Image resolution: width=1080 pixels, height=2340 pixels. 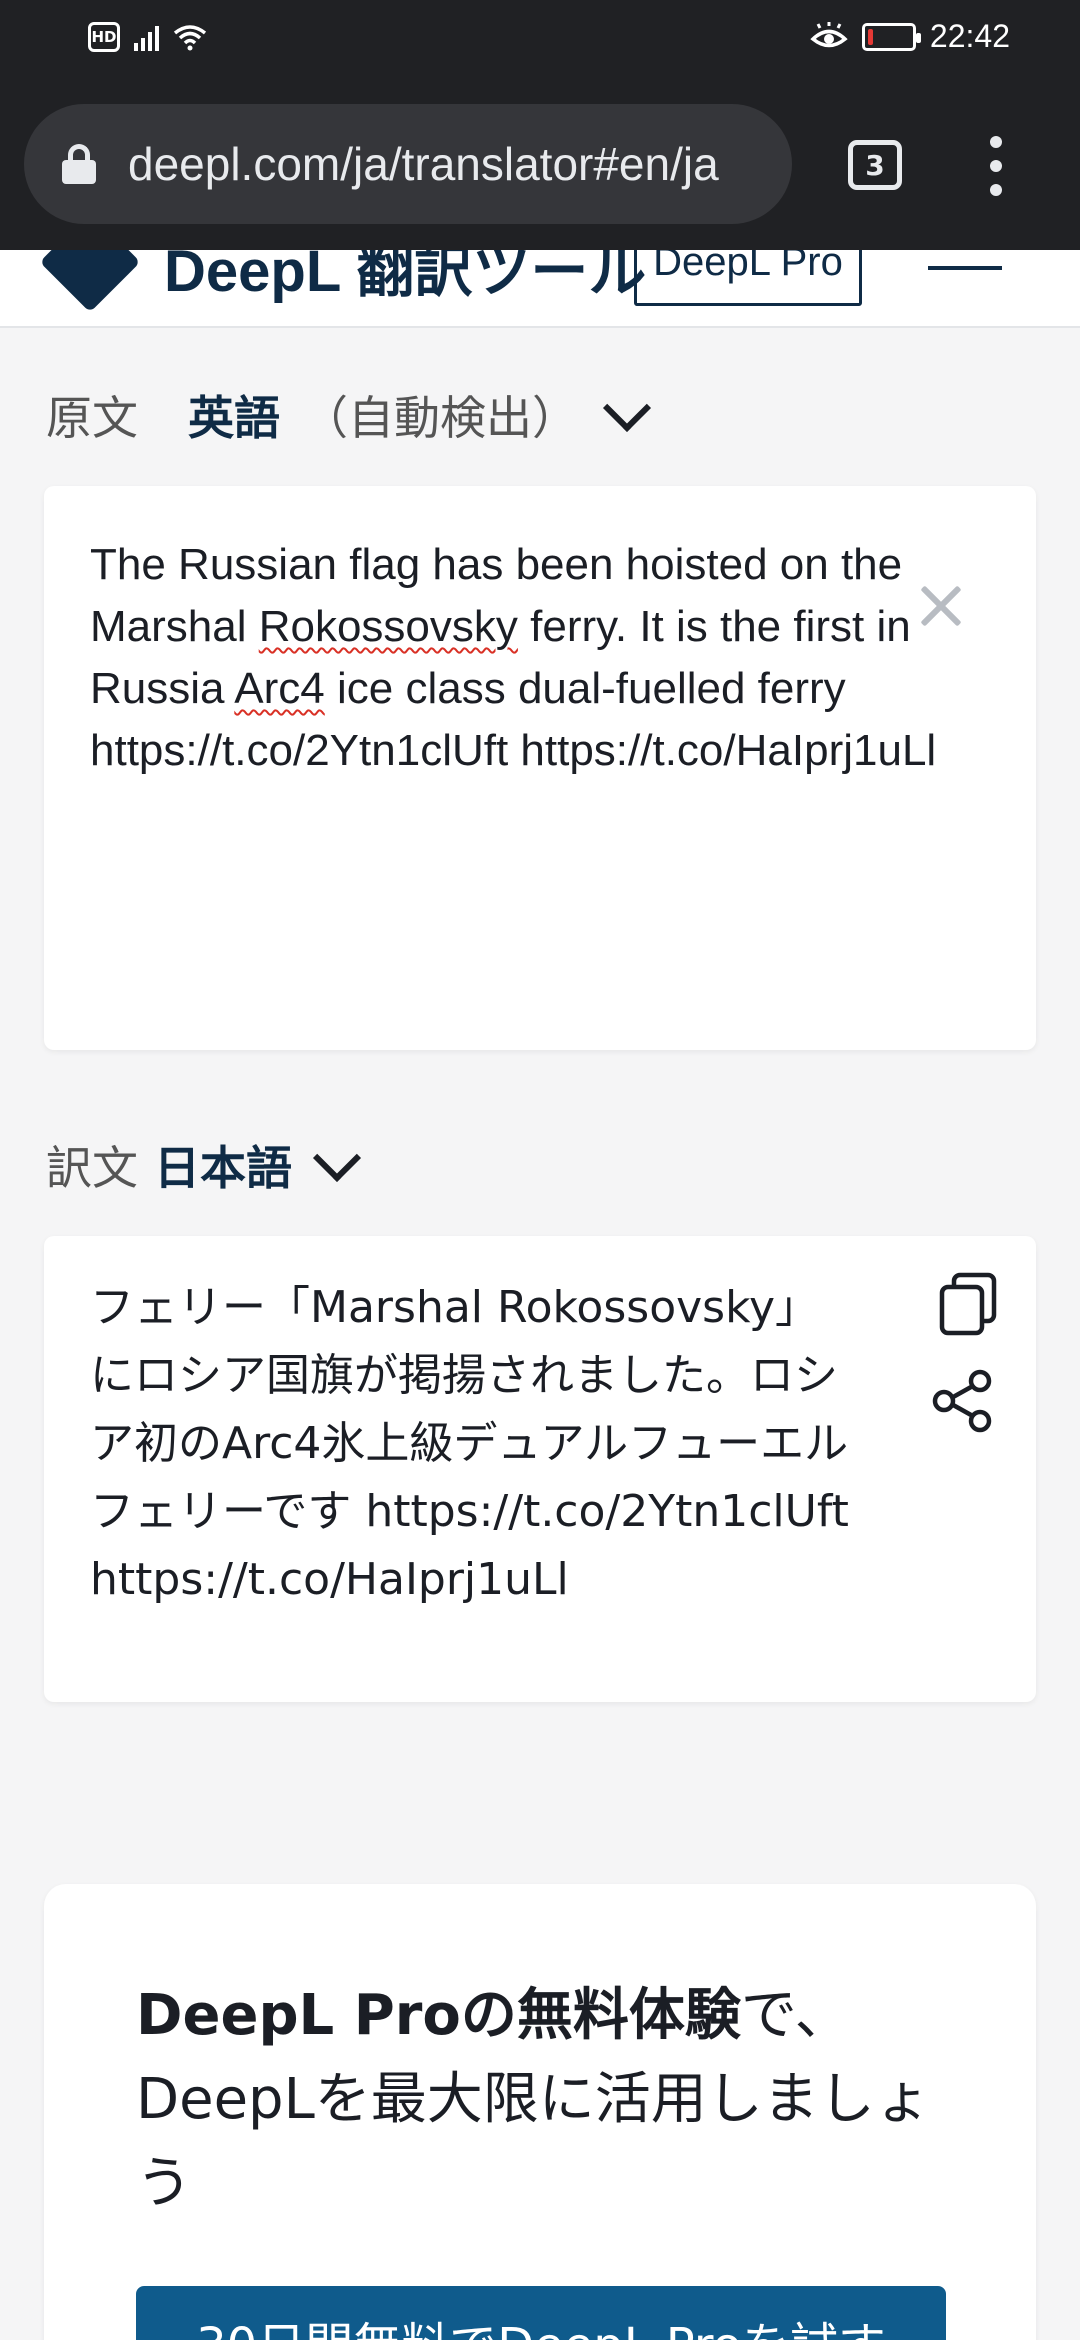 What do you see at coordinates (996, 166) in the screenshot?
I see `browser-menu-icon` at bounding box center [996, 166].